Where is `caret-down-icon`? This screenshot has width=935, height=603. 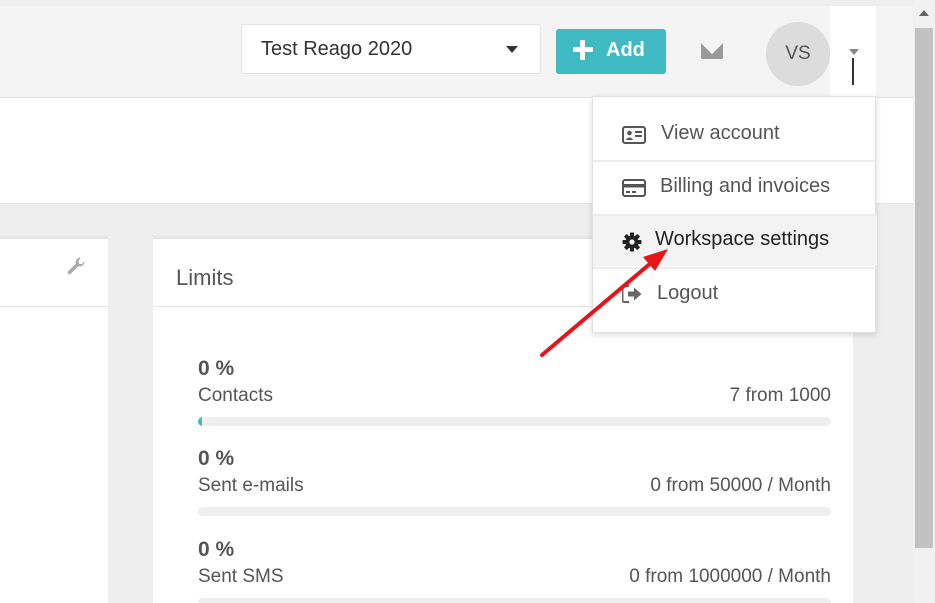
caret-down-icon is located at coordinates (854, 52).